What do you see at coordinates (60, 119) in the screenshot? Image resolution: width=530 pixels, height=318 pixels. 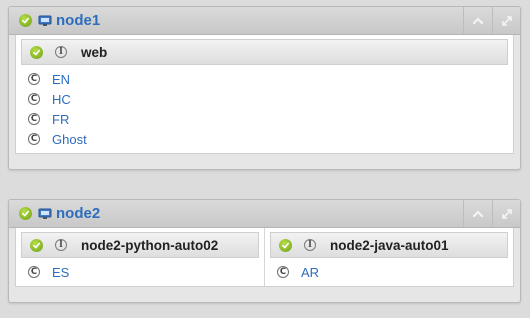 I see `service-link: FR` at bounding box center [60, 119].